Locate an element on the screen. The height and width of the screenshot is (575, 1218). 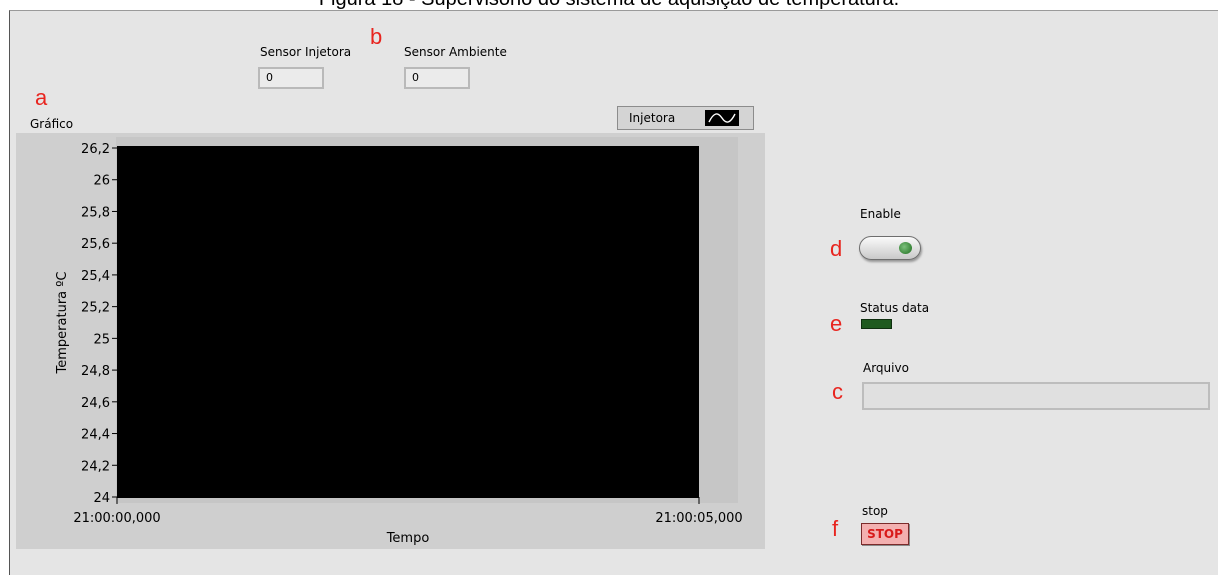
y-tick-label: 26 is located at coordinates (101, 181).